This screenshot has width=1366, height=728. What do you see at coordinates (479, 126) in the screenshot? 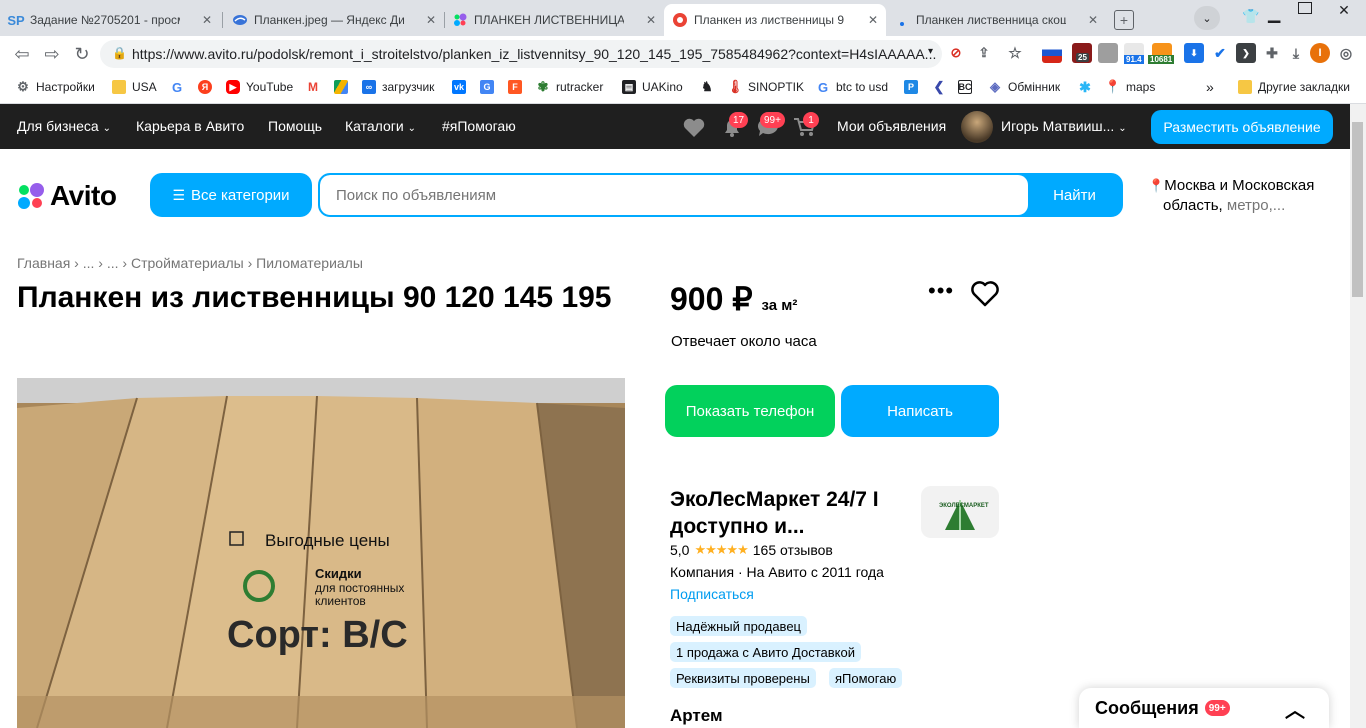
I see `yapomogayu-link: #яПомогаю` at bounding box center [479, 126].